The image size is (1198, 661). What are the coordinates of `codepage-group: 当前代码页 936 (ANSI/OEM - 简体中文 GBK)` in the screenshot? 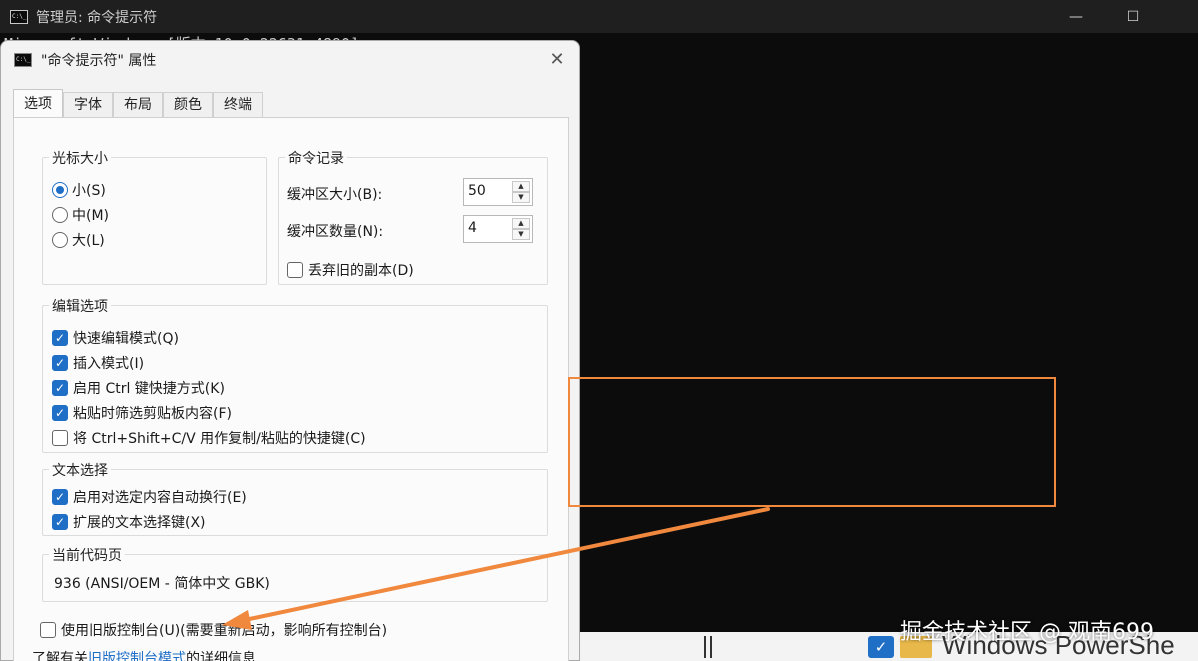 It's located at (295, 573).